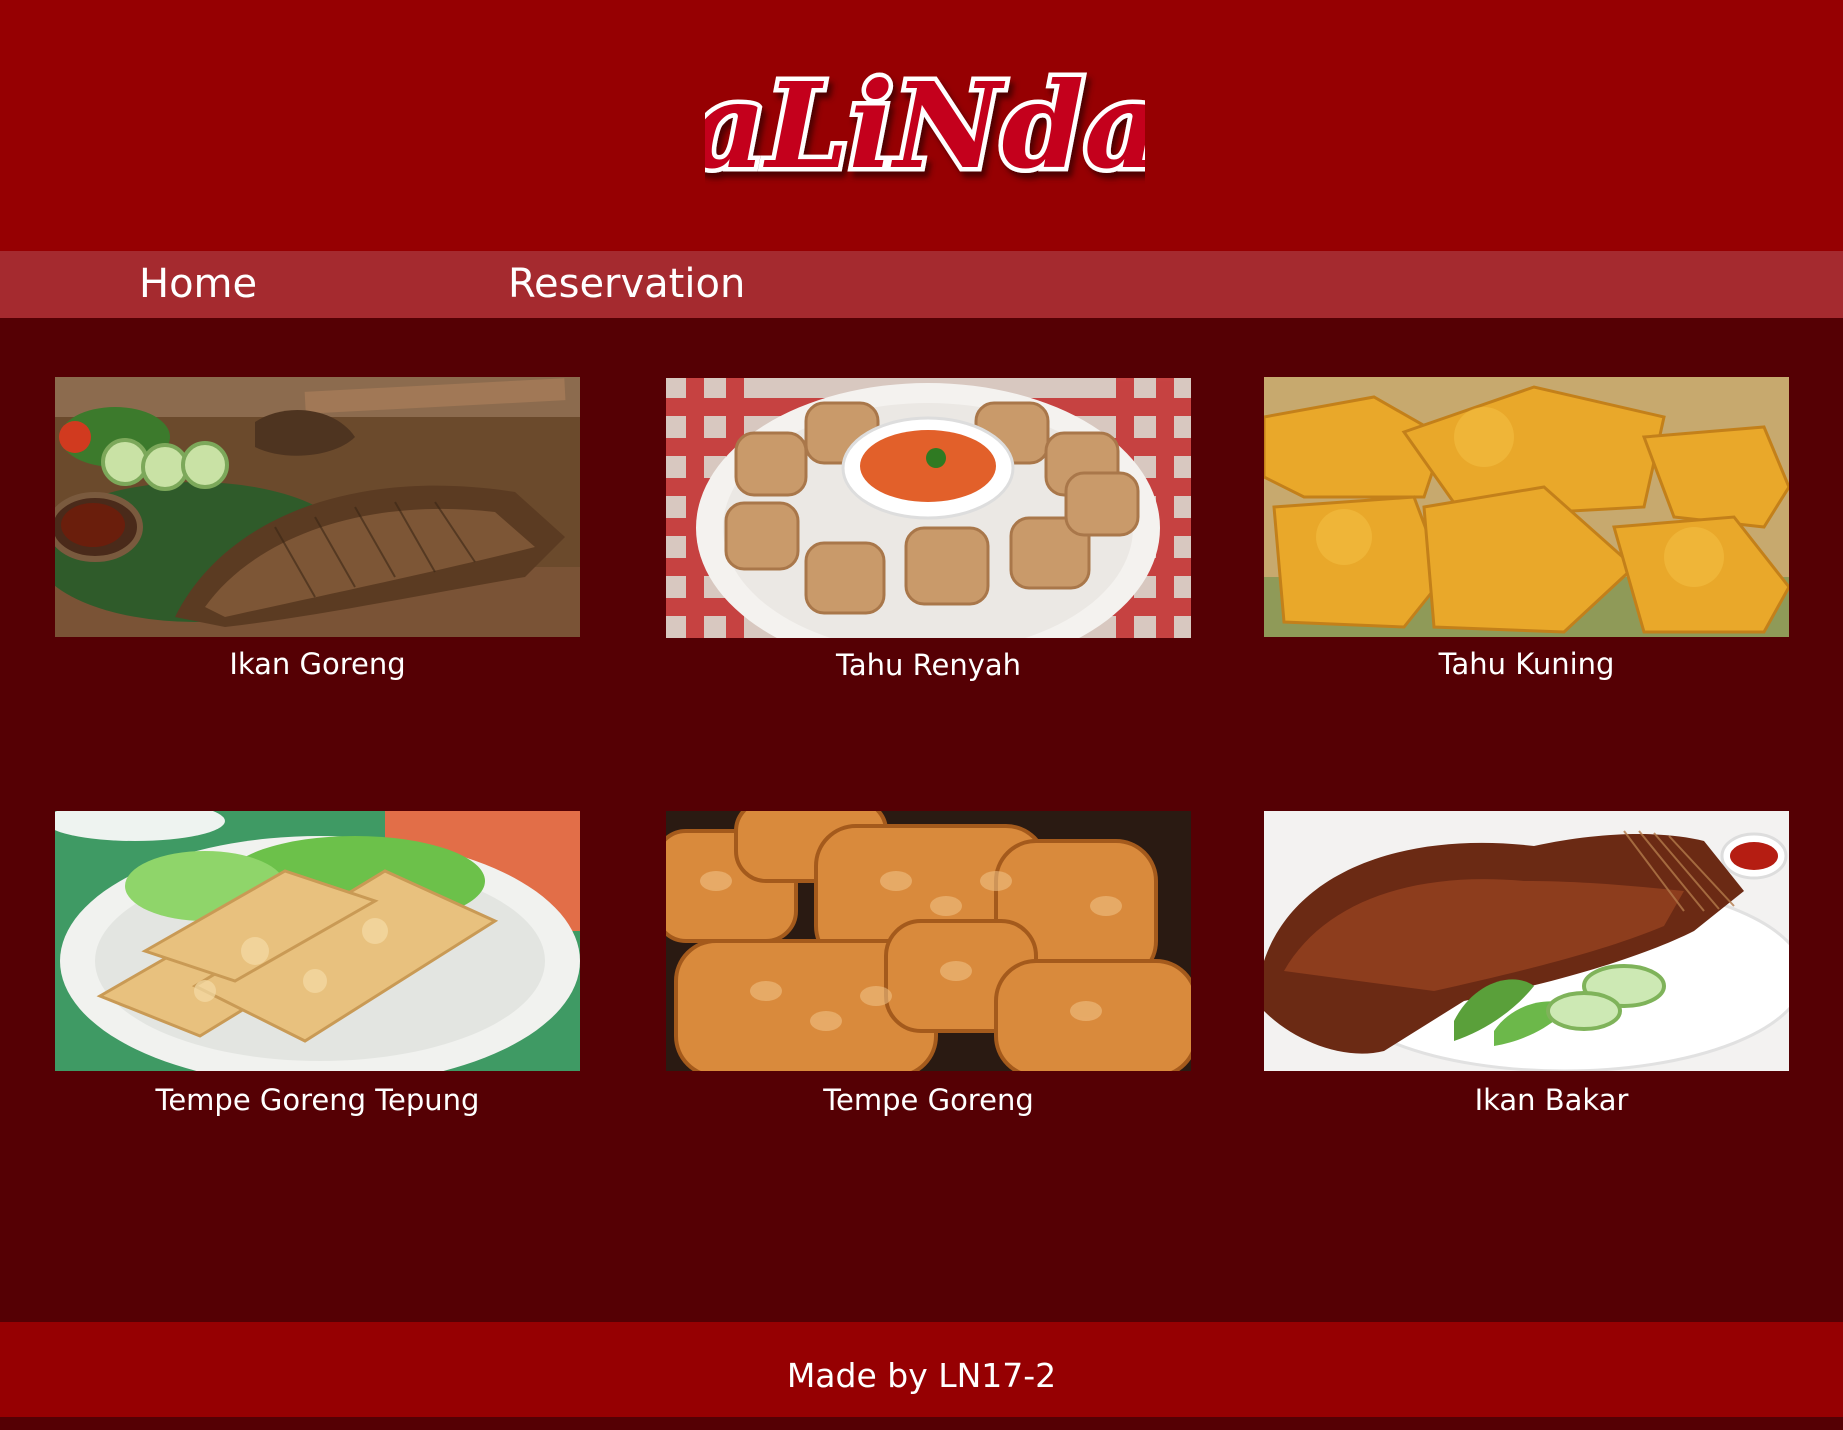  I want to click on menu-item-label: Ikan Goreng, so click(317, 664).